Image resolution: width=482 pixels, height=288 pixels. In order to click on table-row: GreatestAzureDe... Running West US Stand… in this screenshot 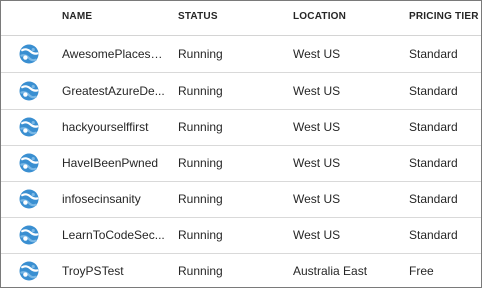, I will do `click(241, 91)`.